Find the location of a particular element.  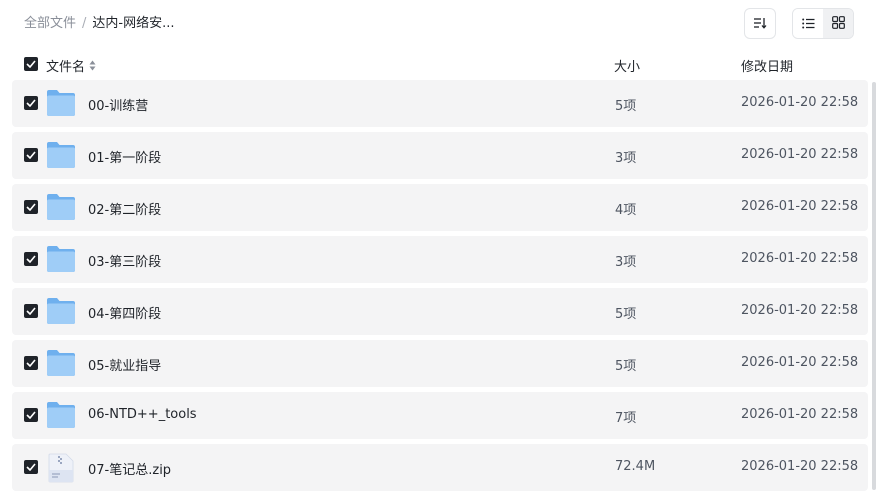

file-row: 07-笔记总.zip 72.4M 2026-01-20 22:58 is located at coordinates (440, 467).